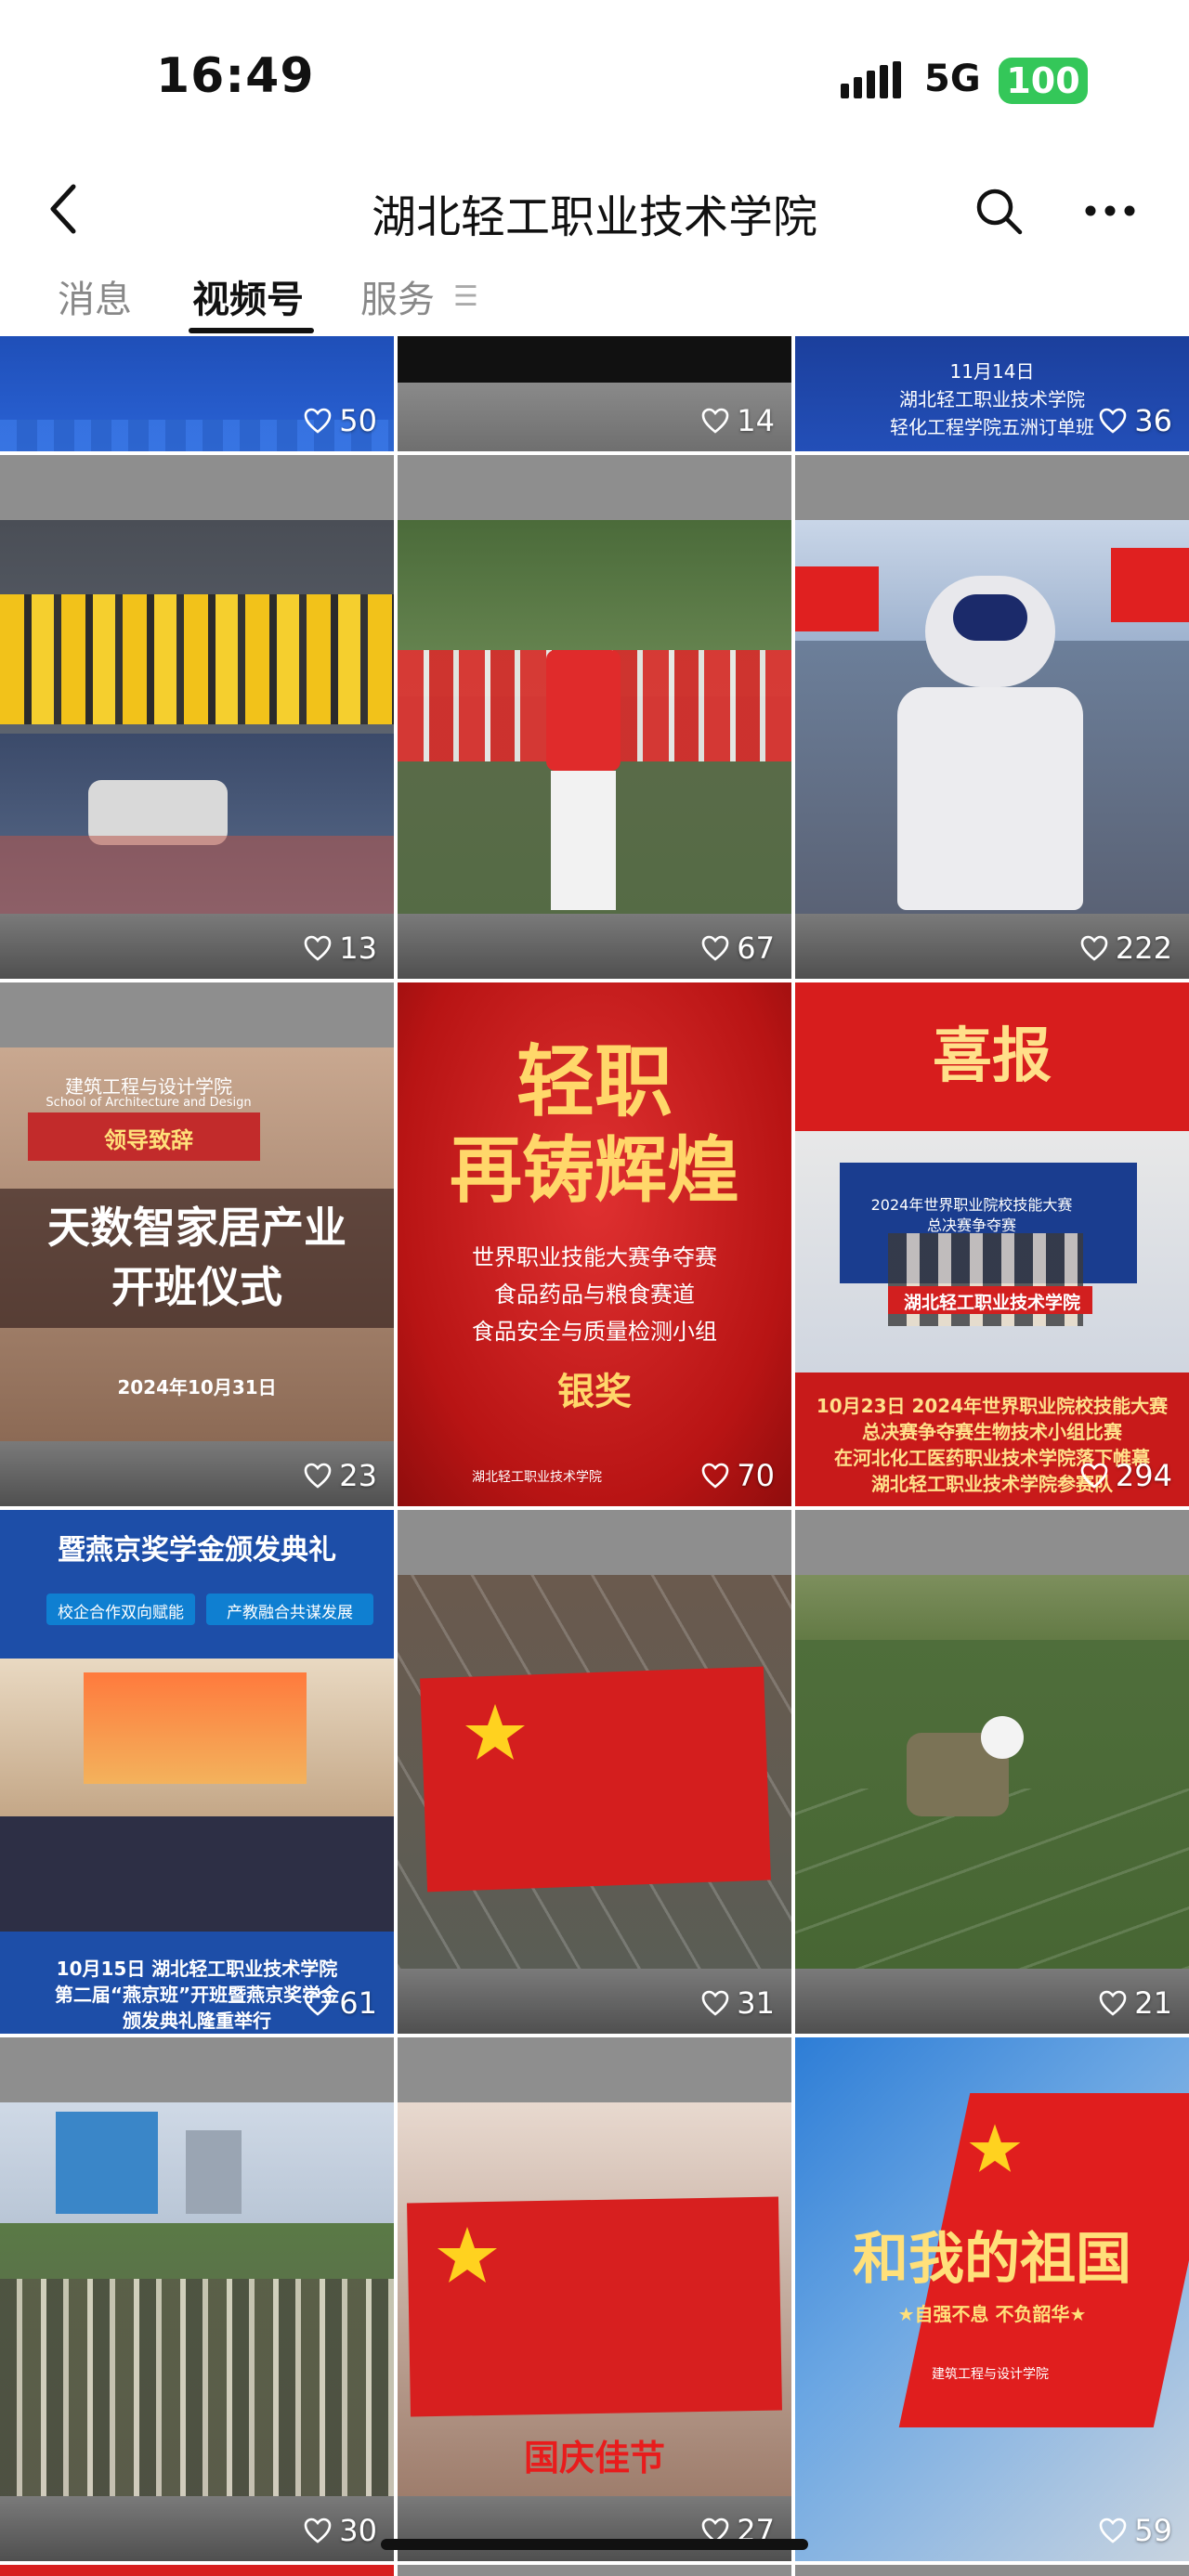  I want to click on video-tile: 67, so click(594, 717).